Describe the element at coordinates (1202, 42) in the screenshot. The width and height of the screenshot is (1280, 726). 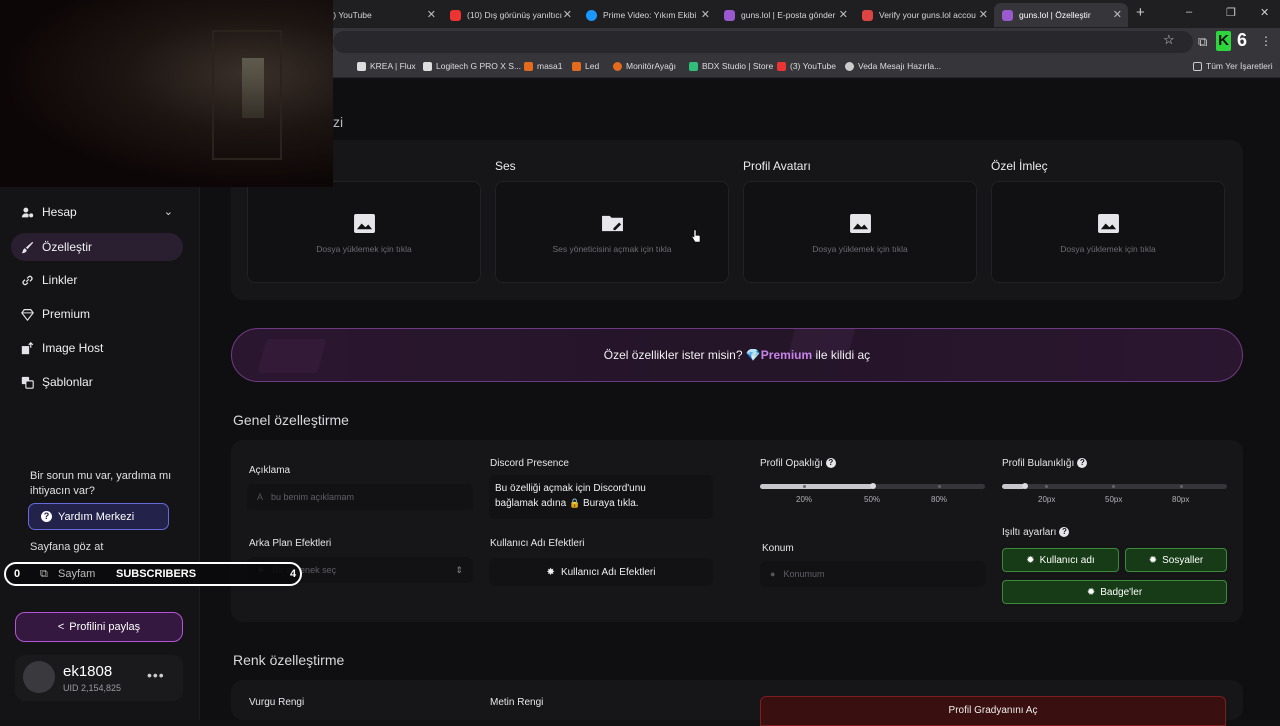
I see `extensions-icon: ⧉` at that location.